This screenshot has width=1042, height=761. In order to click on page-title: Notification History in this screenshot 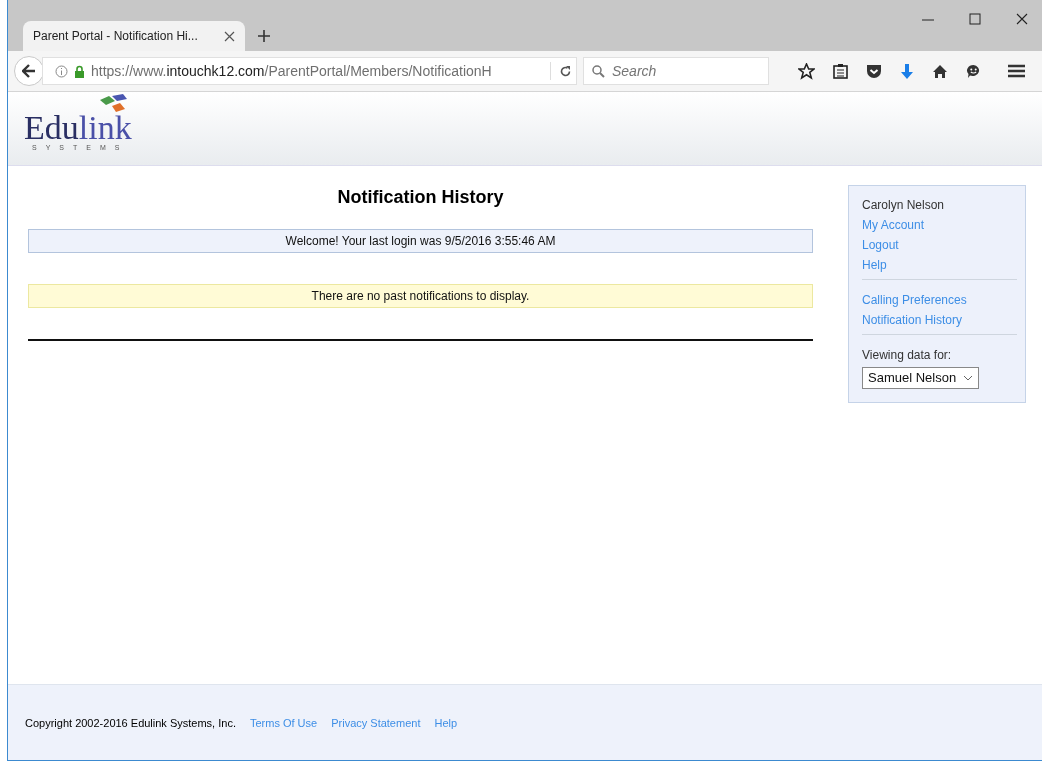, I will do `click(420, 197)`.